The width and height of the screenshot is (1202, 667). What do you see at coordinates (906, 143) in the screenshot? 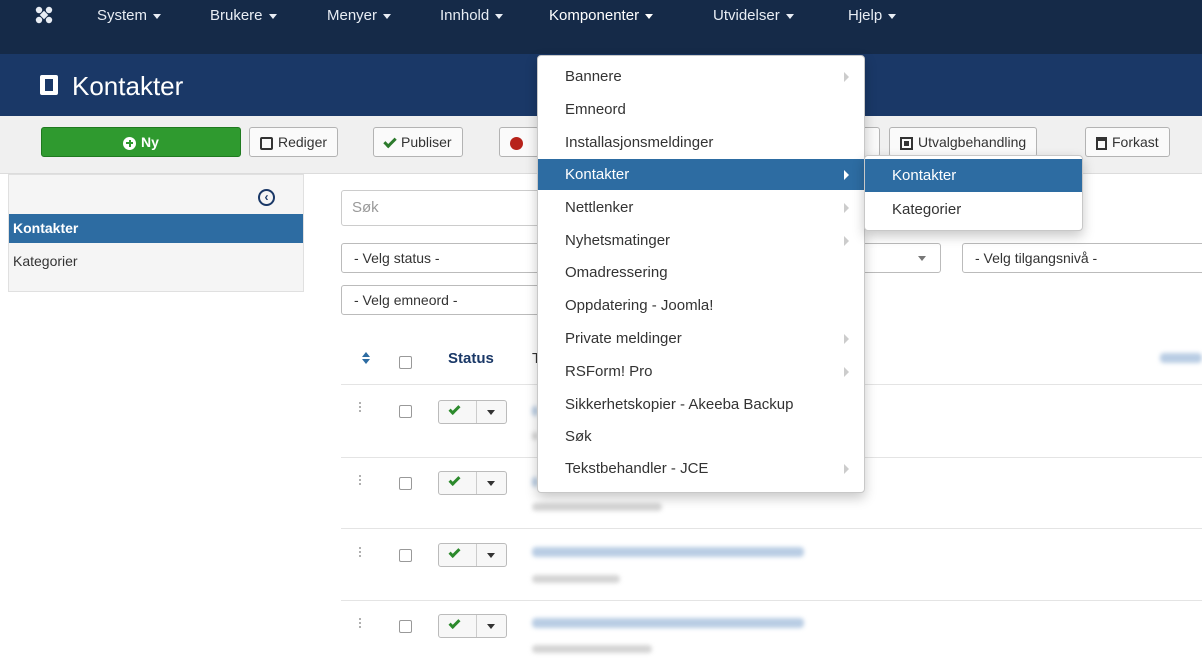
I see `batch-icon` at bounding box center [906, 143].